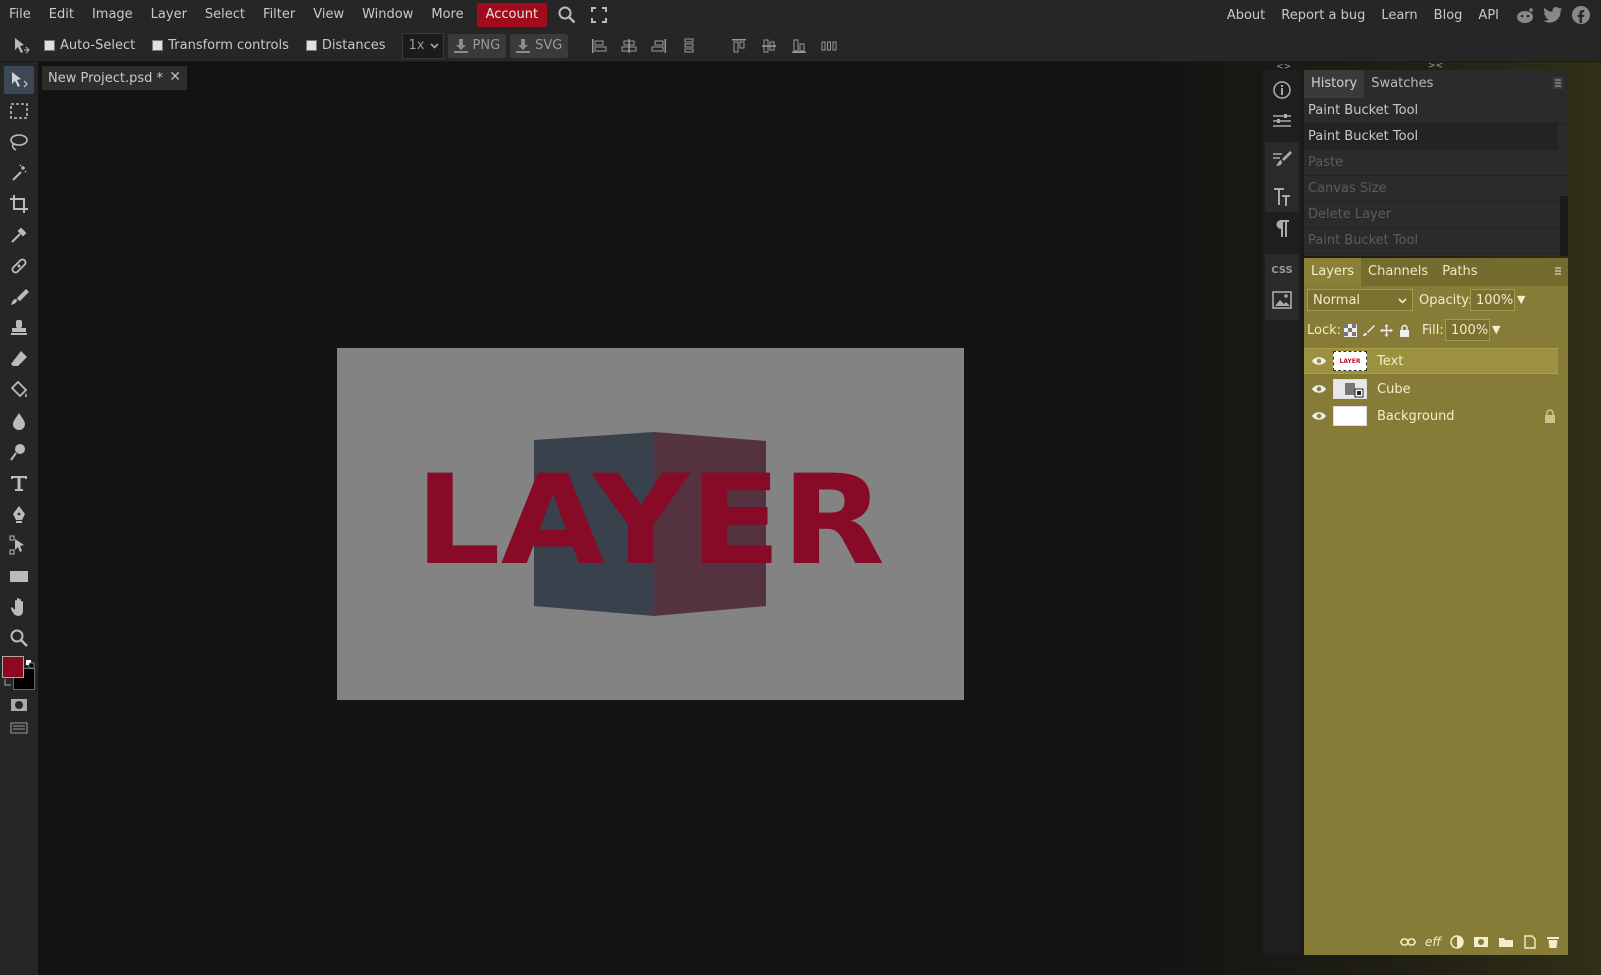  What do you see at coordinates (19, 266) in the screenshot?
I see `healing-brush-tool` at bounding box center [19, 266].